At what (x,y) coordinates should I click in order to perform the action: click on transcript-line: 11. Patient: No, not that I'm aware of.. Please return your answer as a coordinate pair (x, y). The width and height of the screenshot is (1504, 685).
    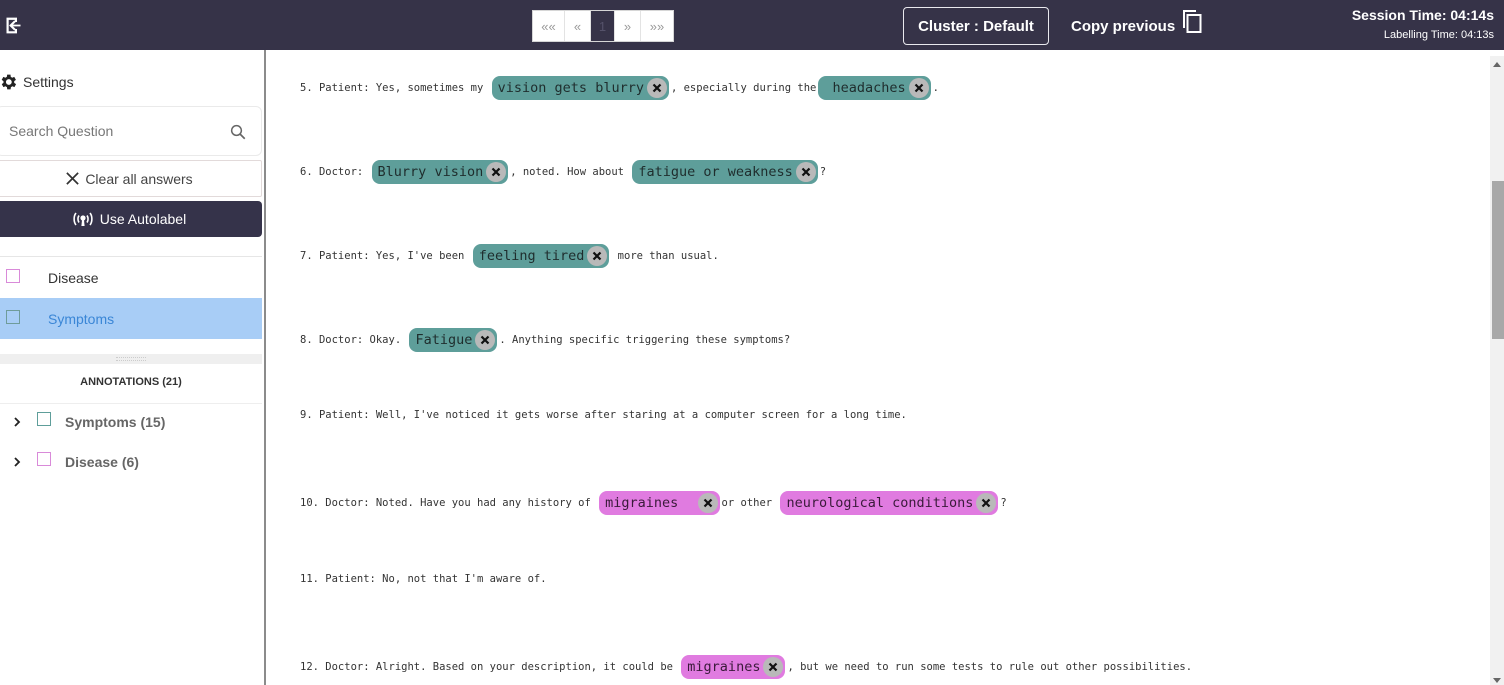
    Looking at the image, I should click on (423, 579).